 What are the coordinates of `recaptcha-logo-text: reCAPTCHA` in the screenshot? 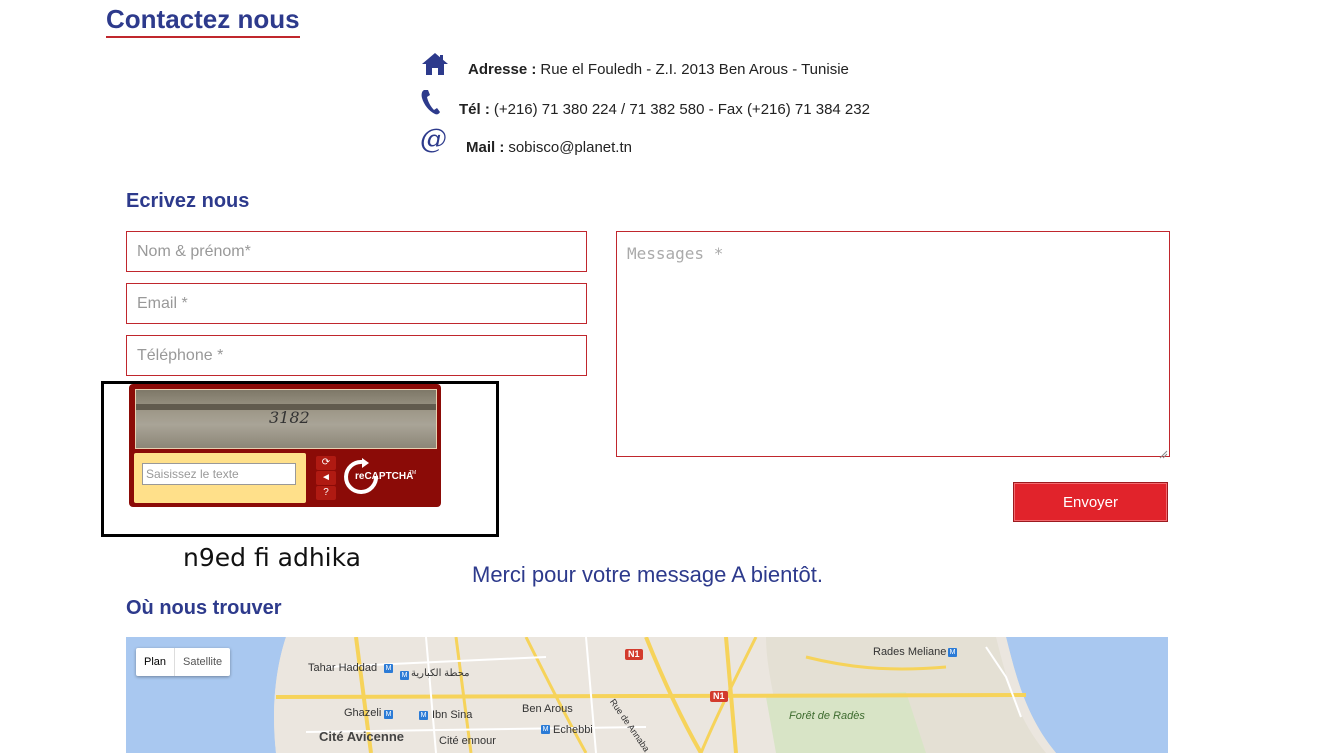 It's located at (384, 476).